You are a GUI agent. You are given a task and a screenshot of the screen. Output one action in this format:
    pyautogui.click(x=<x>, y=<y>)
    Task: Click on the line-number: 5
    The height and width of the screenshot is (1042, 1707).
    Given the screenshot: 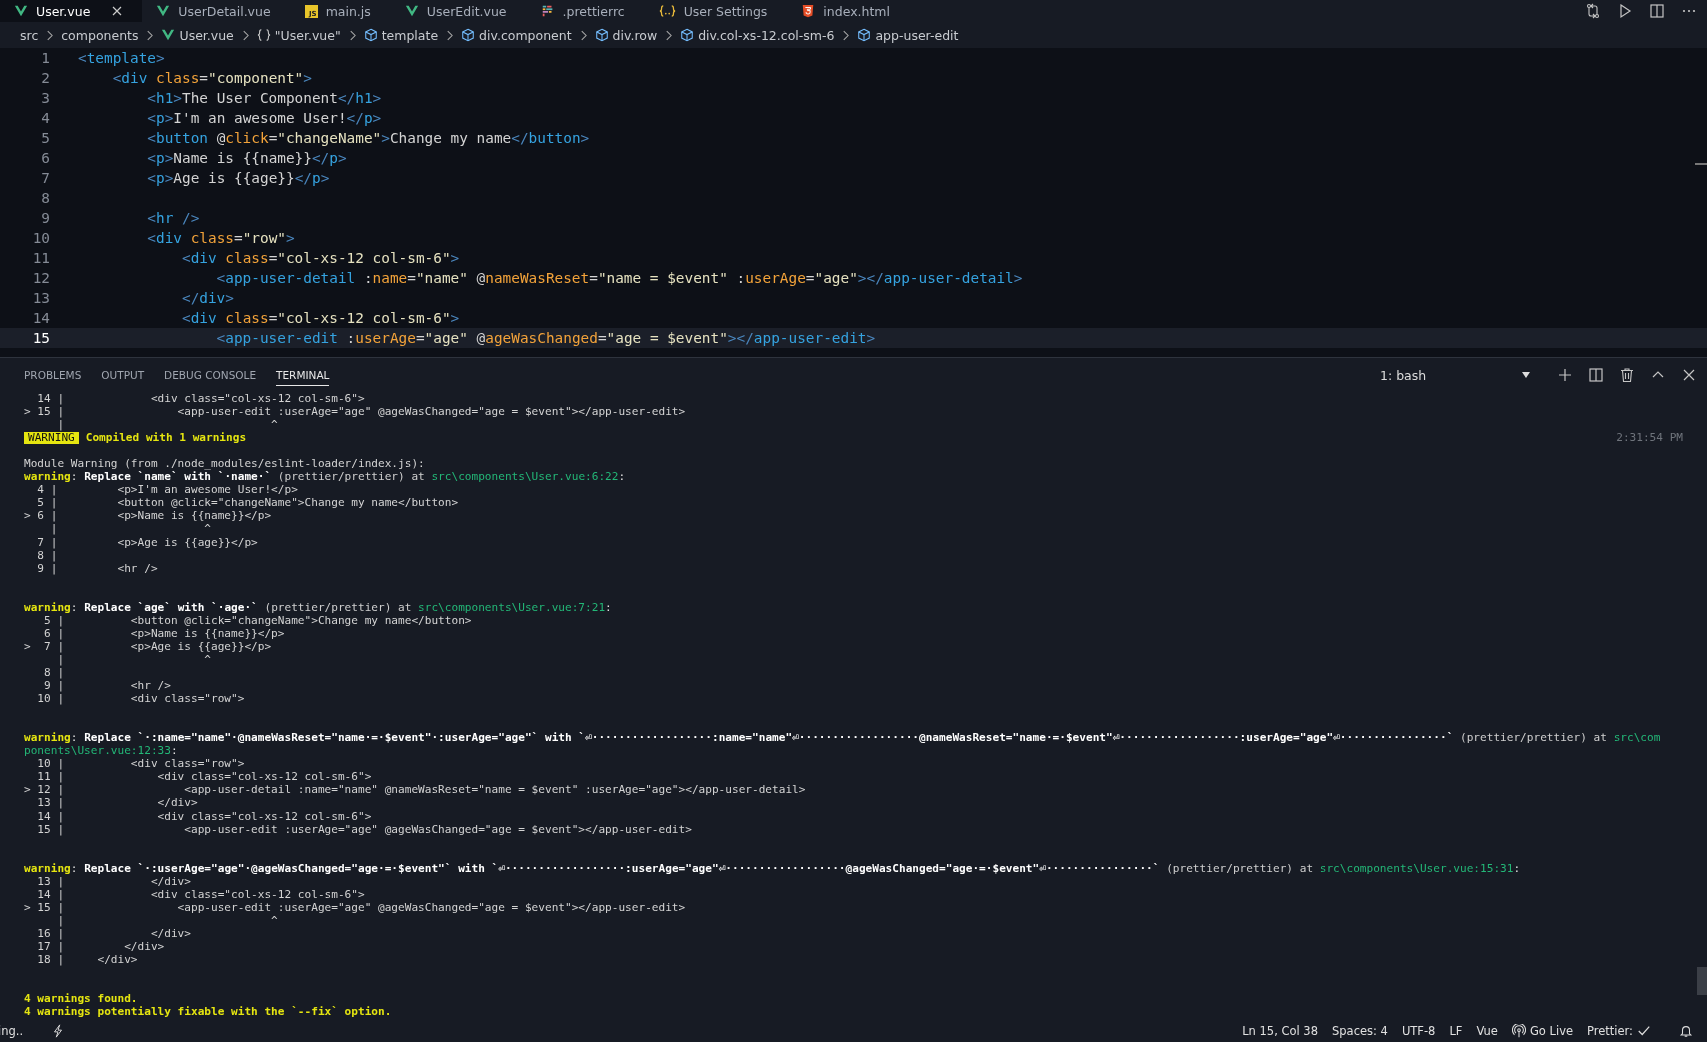 What is the action you would take?
    pyautogui.click(x=45, y=138)
    